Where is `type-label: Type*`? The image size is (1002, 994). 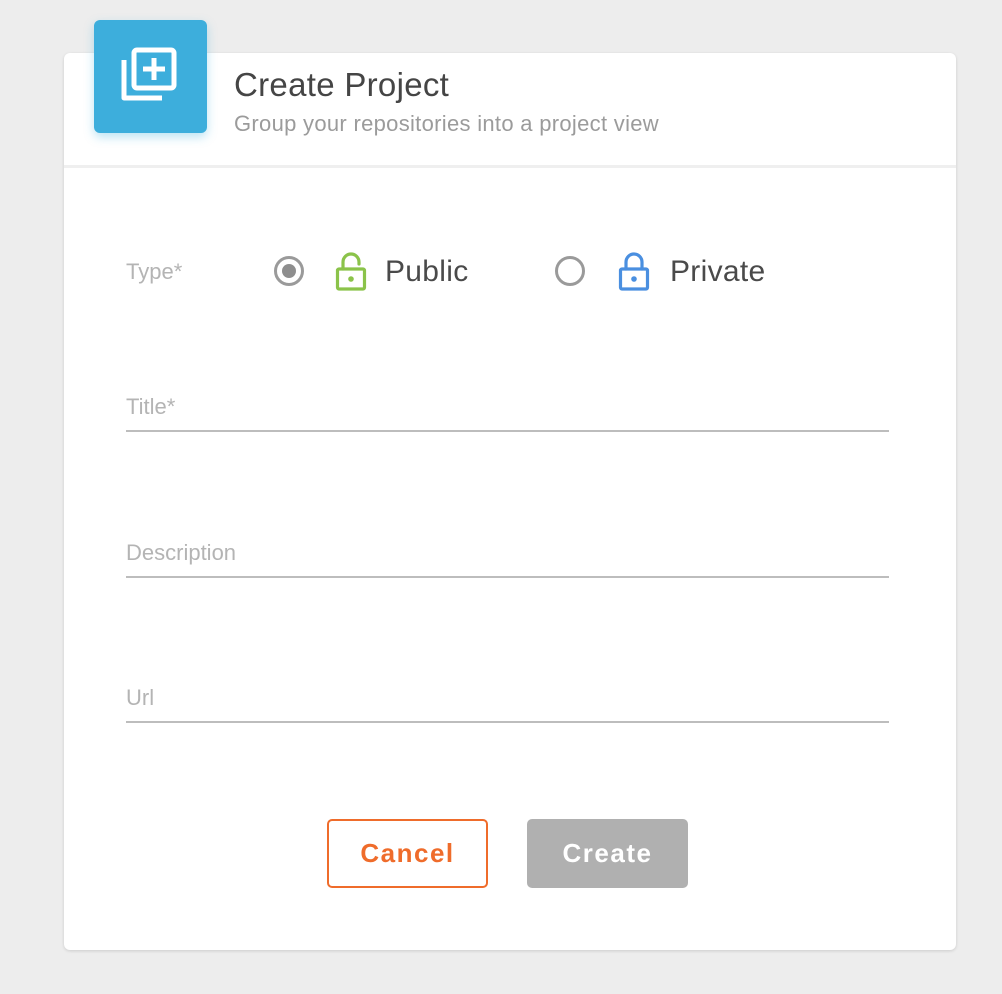
type-label: Type* is located at coordinates (154, 271).